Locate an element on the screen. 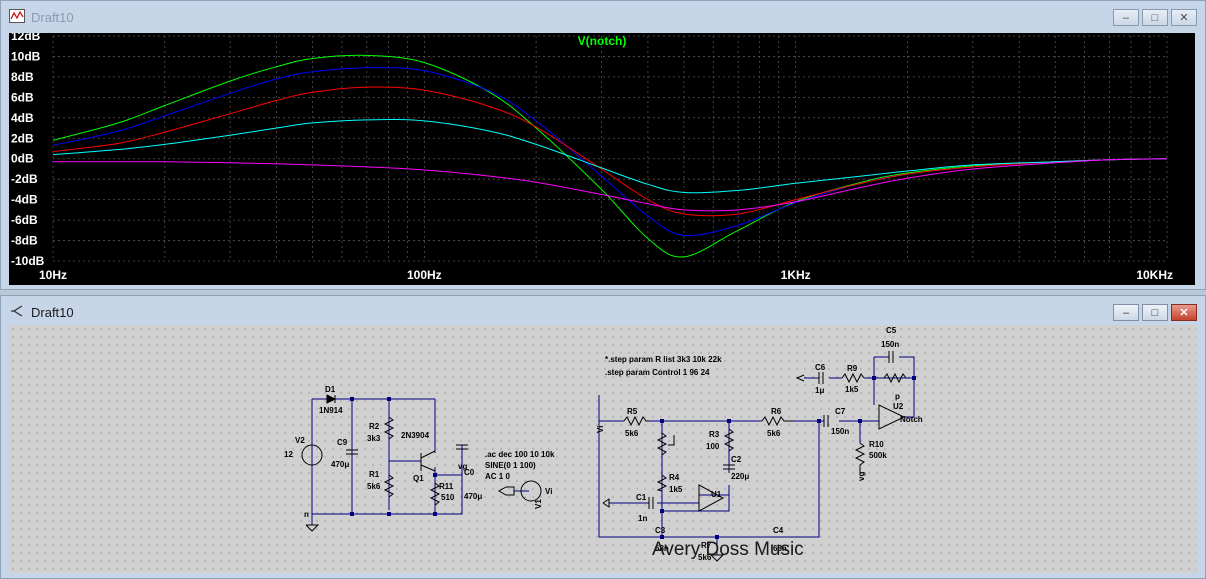 Image resolution: width=1206 pixels, height=579 pixels. label-vg2: vg is located at coordinates (861, 476).